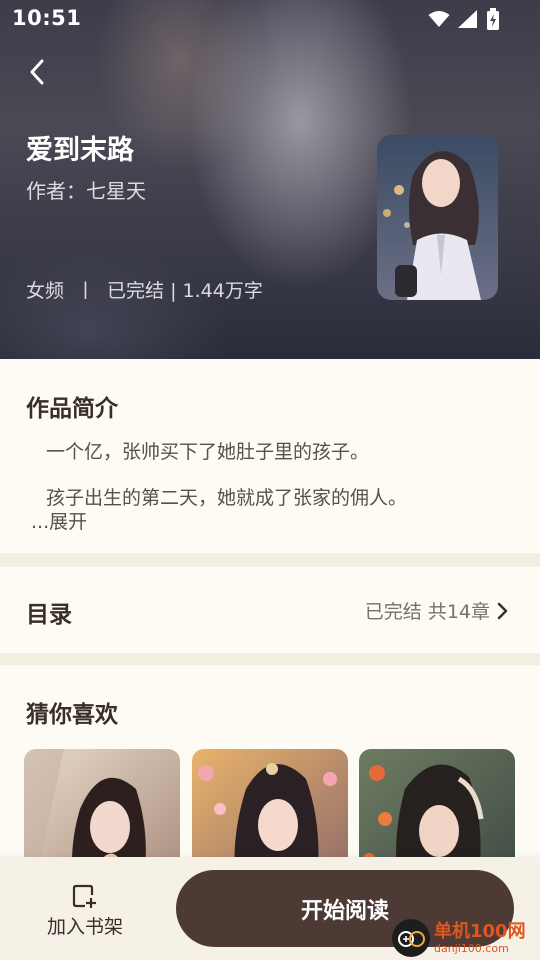 Image resolution: width=540 pixels, height=960 pixels. I want to click on intro-heading: 作品简介, so click(72, 409).